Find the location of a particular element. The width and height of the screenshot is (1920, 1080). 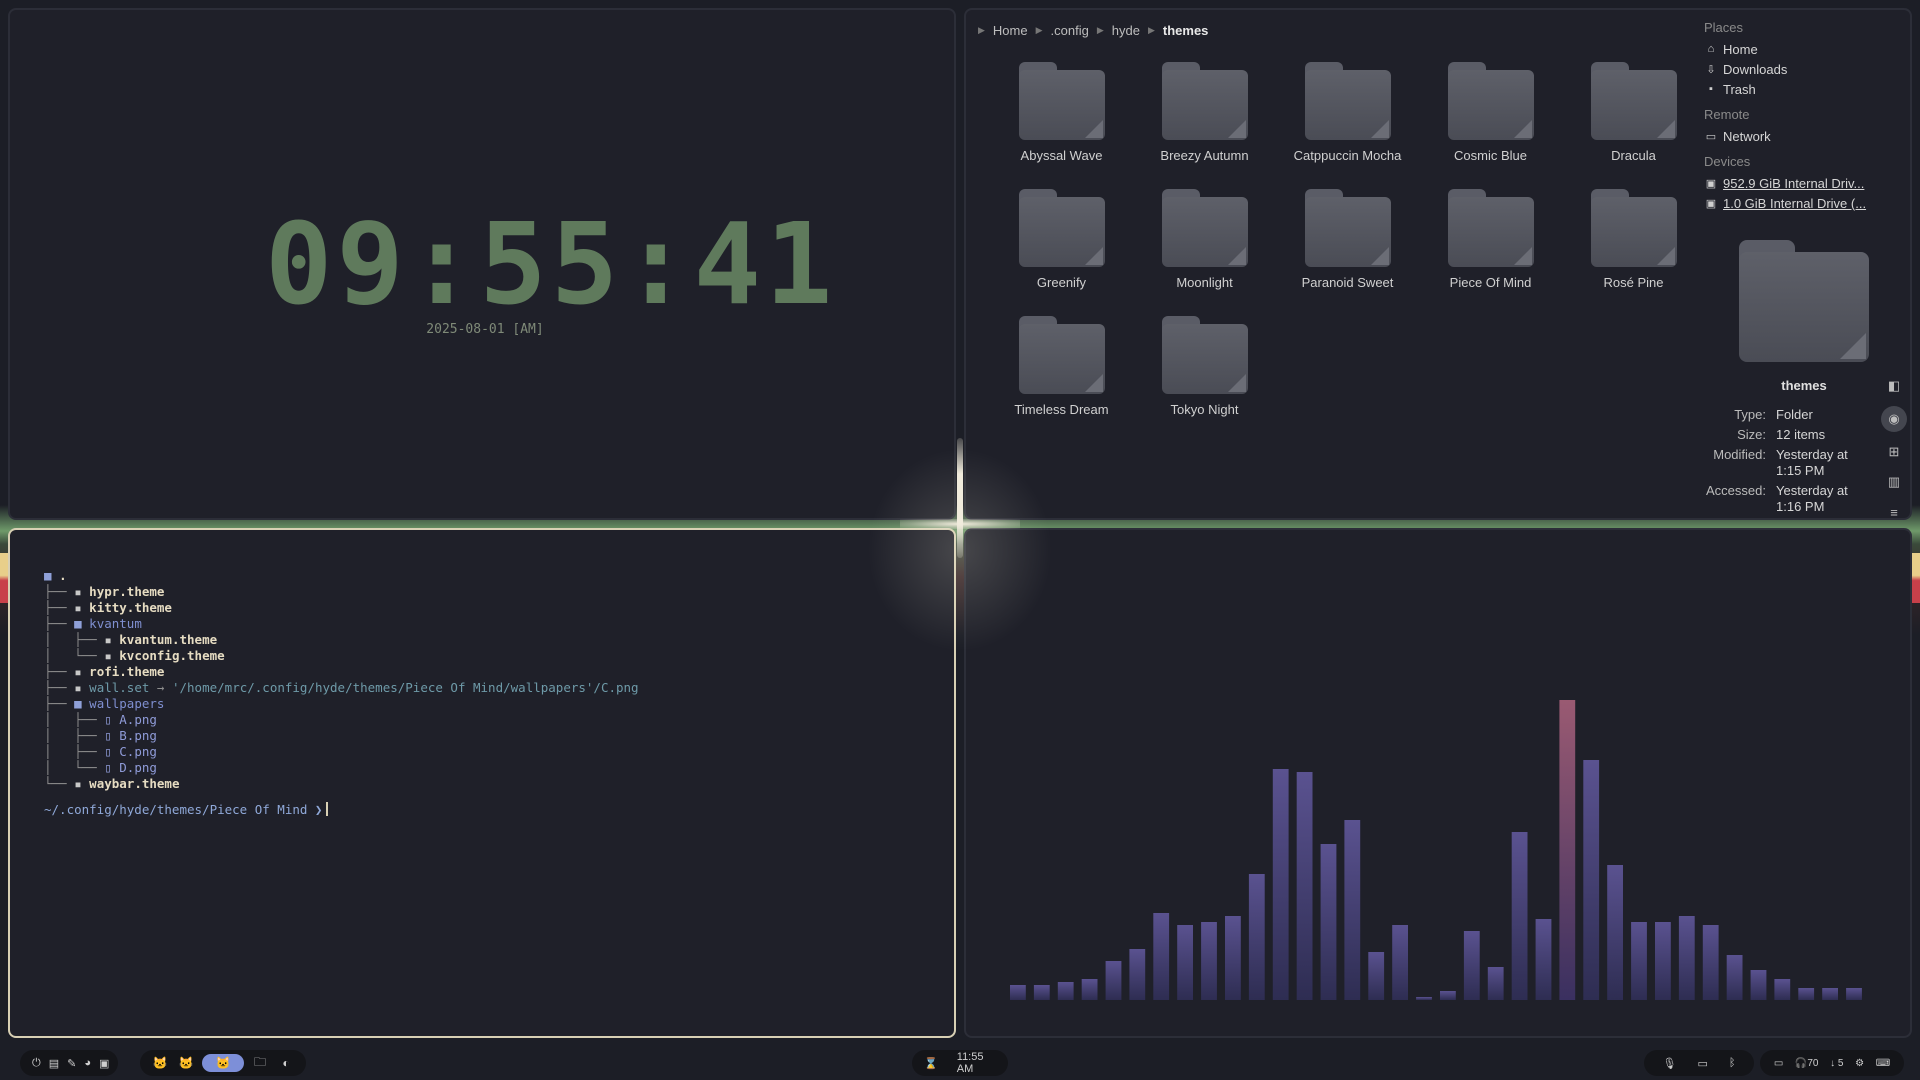

settings-icon: ⚙ is located at coordinates (1859, 1063).